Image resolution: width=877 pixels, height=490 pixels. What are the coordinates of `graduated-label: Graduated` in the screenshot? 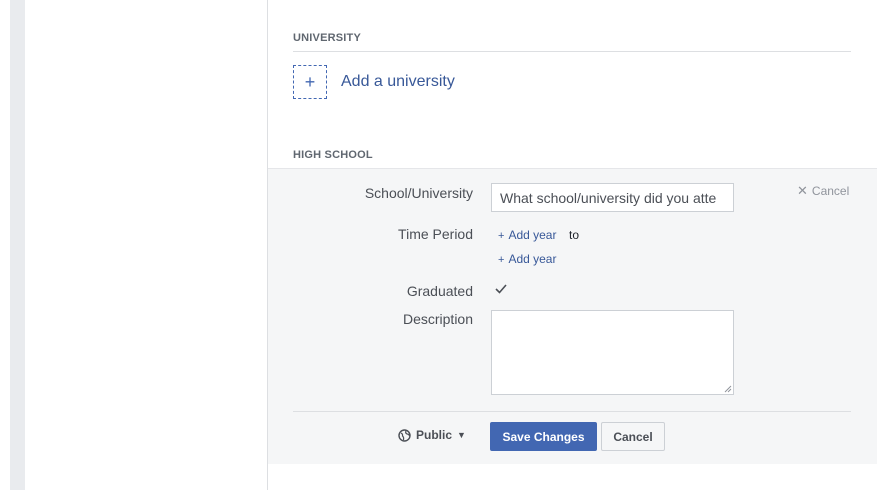 It's located at (439, 291).